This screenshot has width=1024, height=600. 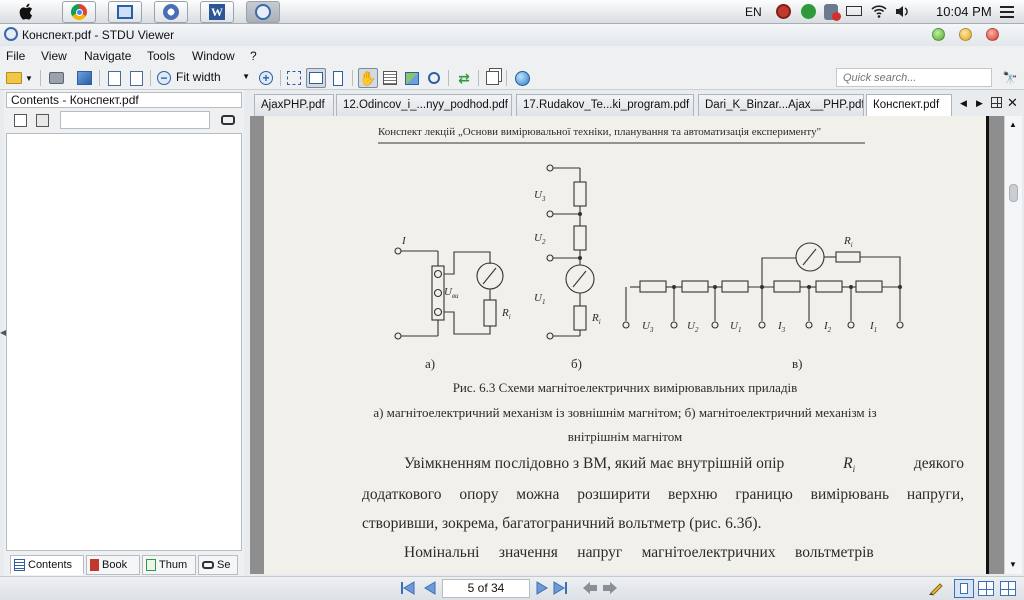 What do you see at coordinates (15, 56) in the screenshot?
I see `menu-file: File` at bounding box center [15, 56].